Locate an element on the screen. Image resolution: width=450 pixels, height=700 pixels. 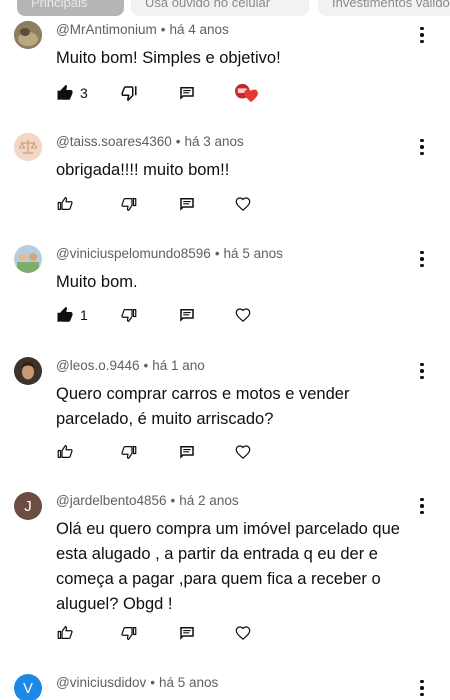
comment-author: @leos.o.9446 is located at coordinates (98, 365).